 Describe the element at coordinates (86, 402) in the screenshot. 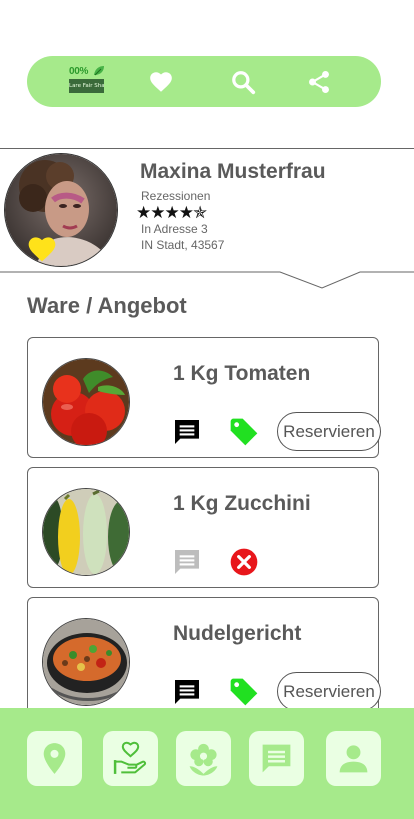

I see `product-image-tomatoes` at that location.